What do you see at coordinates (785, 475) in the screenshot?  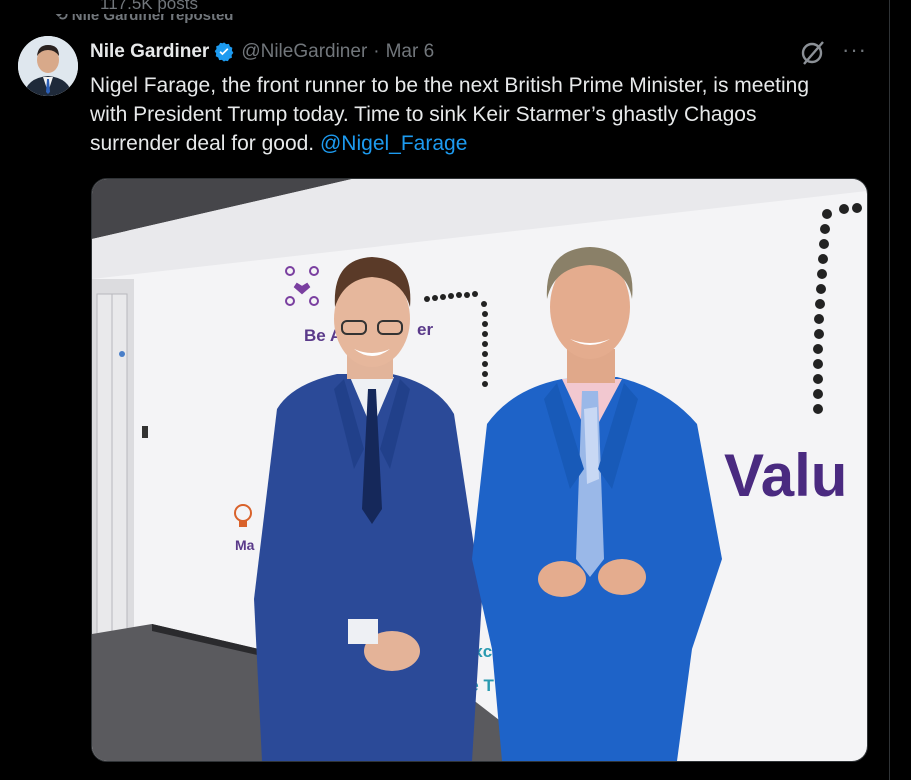 I see `wall-text-value: Valu` at bounding box center [785, 475].